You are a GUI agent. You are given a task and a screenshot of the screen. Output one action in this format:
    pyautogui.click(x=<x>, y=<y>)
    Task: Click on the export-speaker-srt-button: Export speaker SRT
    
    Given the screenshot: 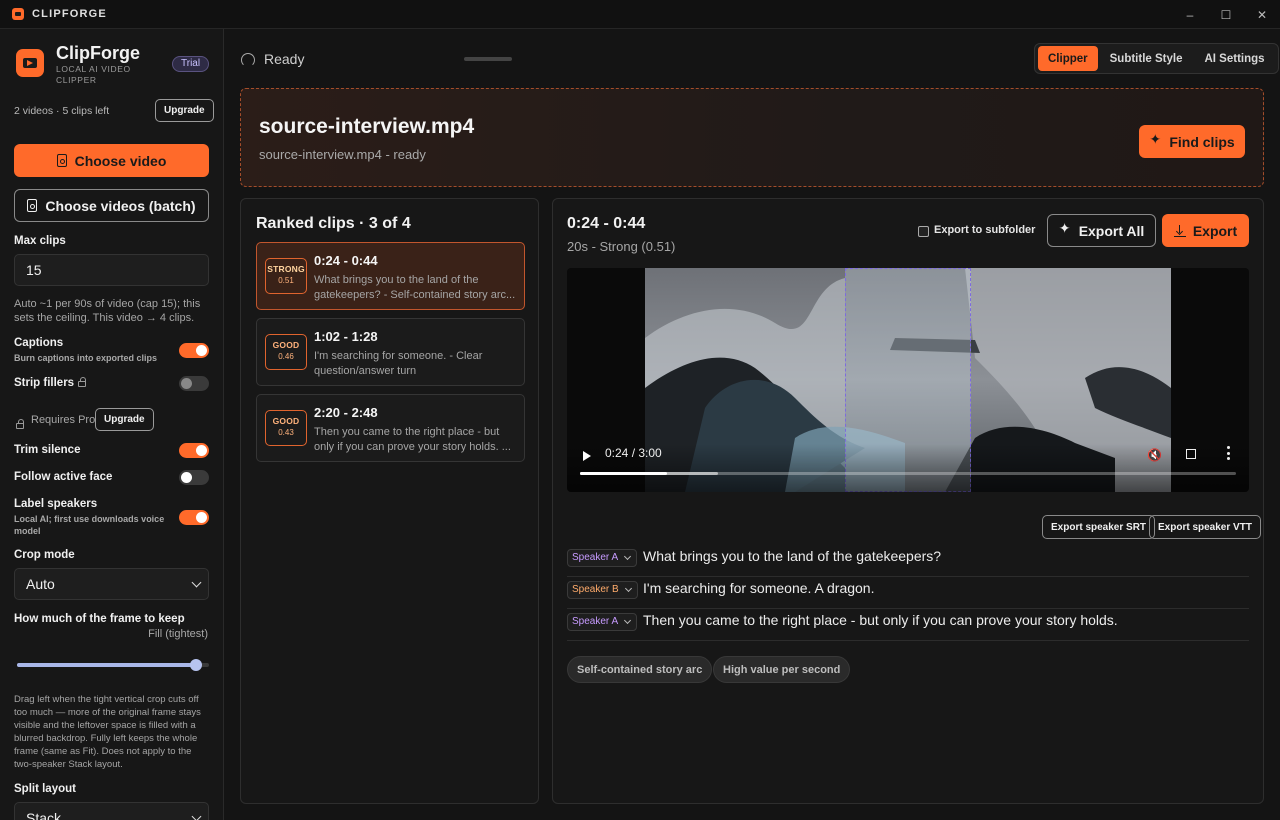 What is the action you would take?
    pyautogui.click(x=1099, y=527)
    